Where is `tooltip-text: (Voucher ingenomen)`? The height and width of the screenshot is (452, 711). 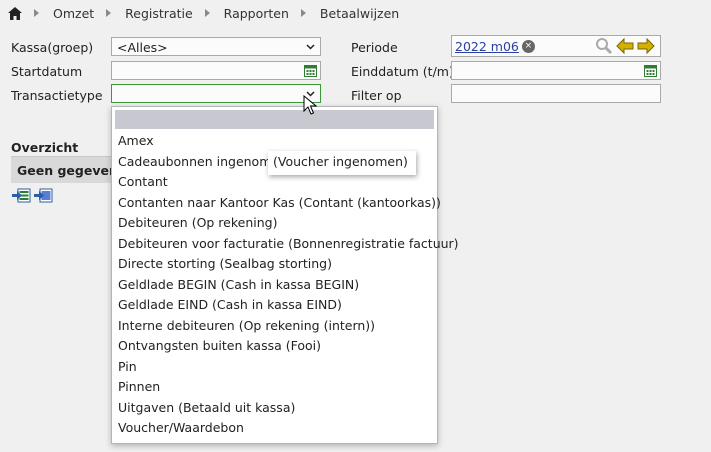
tooltip-text: (Voucher ingenomen) is located at coordinates (340, 161).